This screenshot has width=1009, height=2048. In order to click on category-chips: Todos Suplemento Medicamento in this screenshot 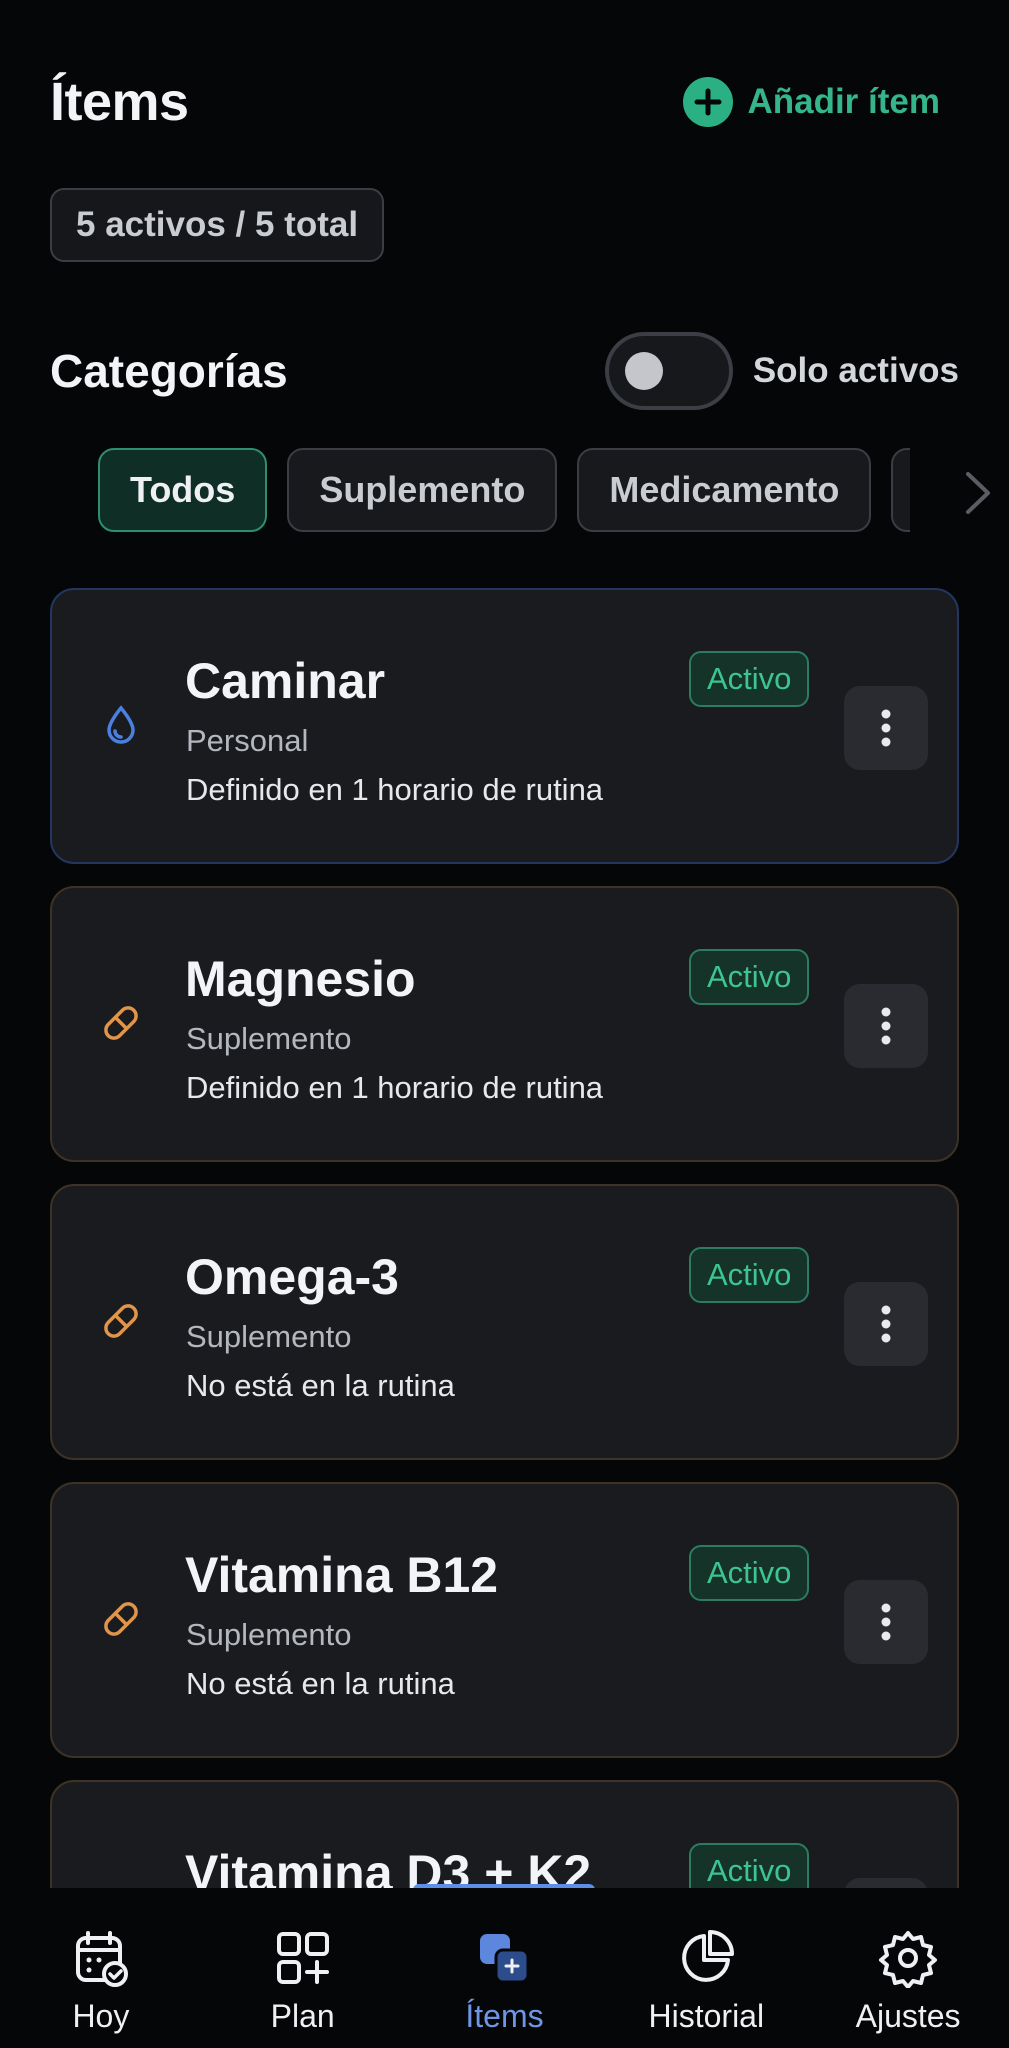, I will do `click(504, 491)`.